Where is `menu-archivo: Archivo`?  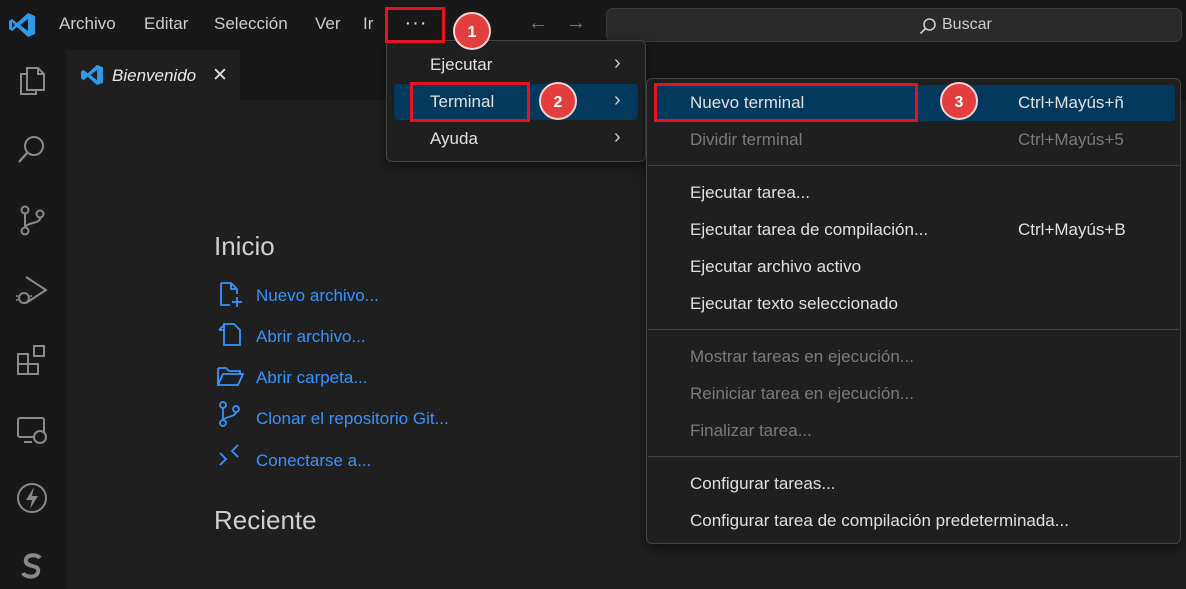 menu-archivo: Archivo is located at coordinates (87, 24).